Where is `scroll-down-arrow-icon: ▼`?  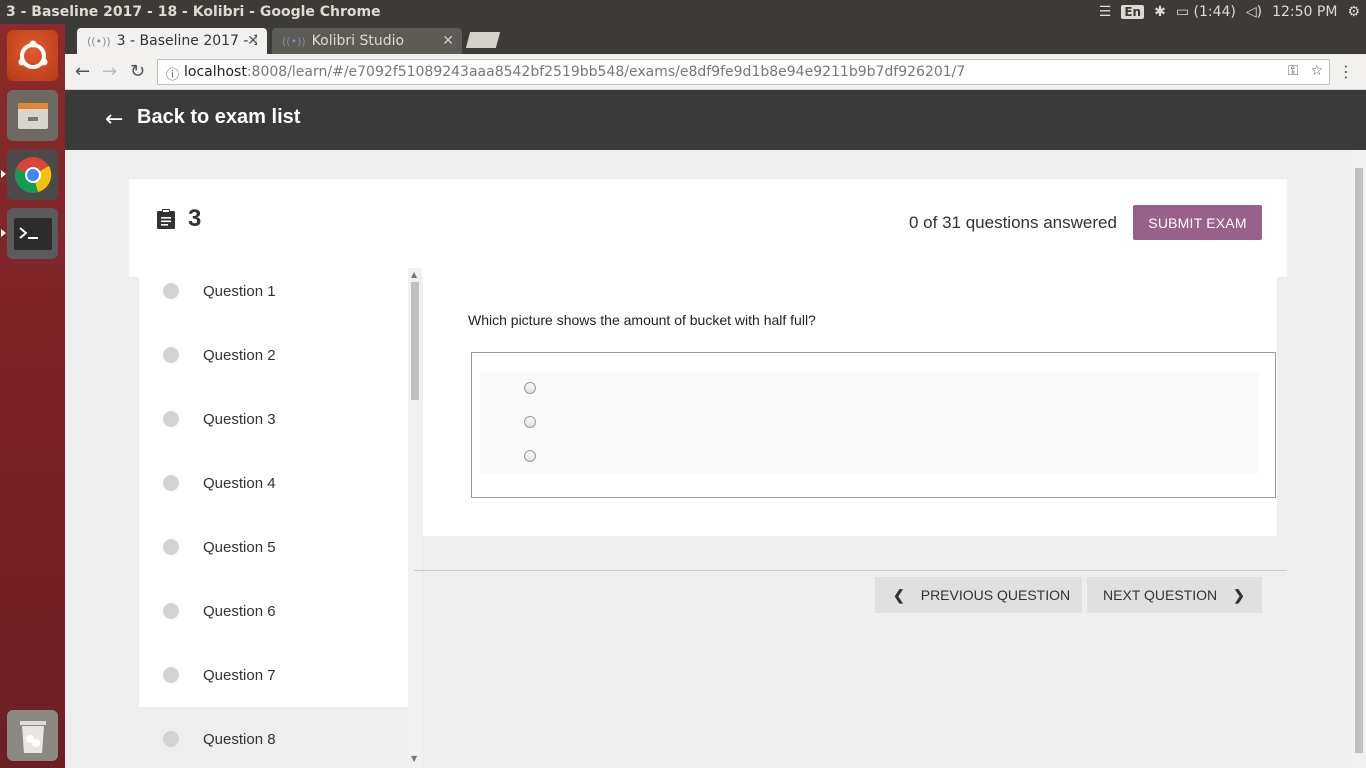
scroll-down-arrow-icon: ▼ is located at coordinates (414, 758).